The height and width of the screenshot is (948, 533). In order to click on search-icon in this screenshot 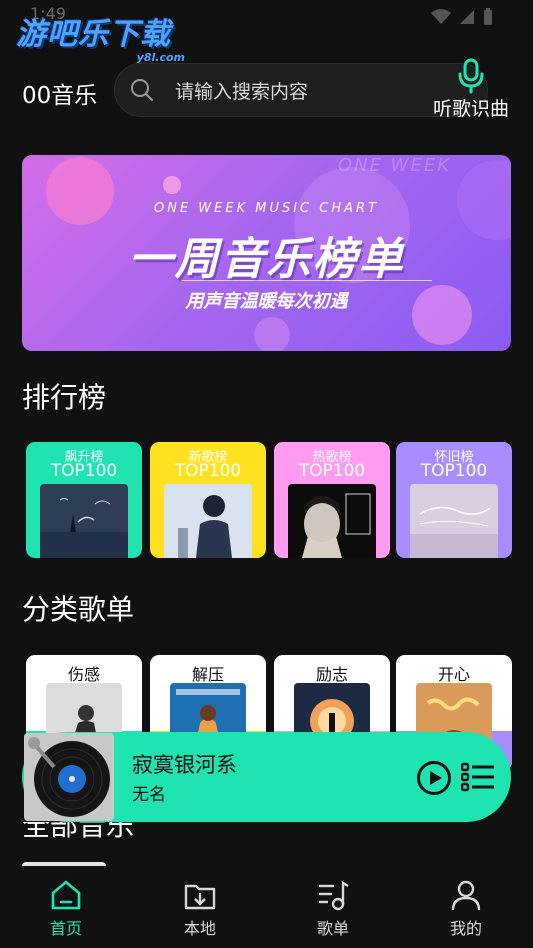, I will do `click(142, 90)`.